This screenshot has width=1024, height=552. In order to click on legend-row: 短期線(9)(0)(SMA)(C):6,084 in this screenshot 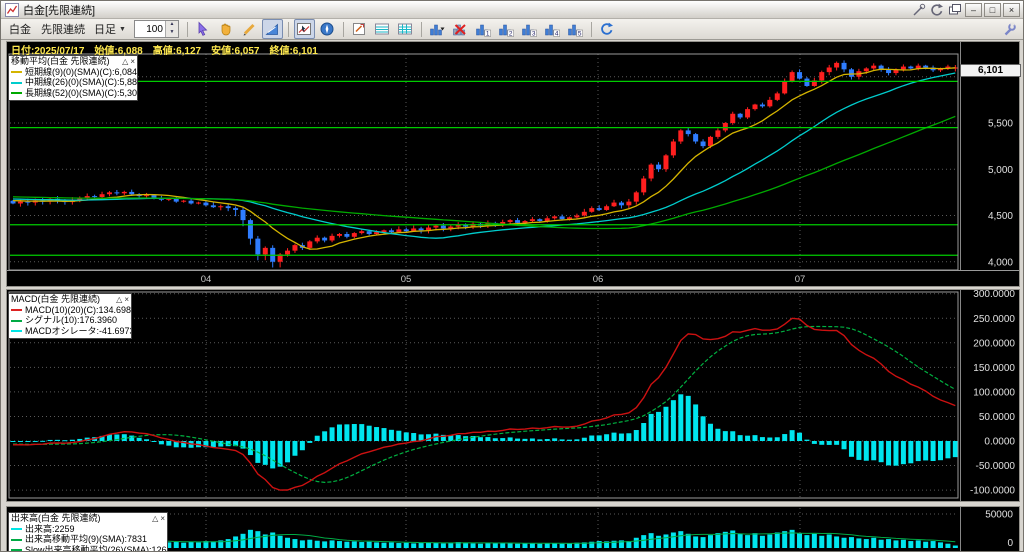, I will do `click(74, 72)`.